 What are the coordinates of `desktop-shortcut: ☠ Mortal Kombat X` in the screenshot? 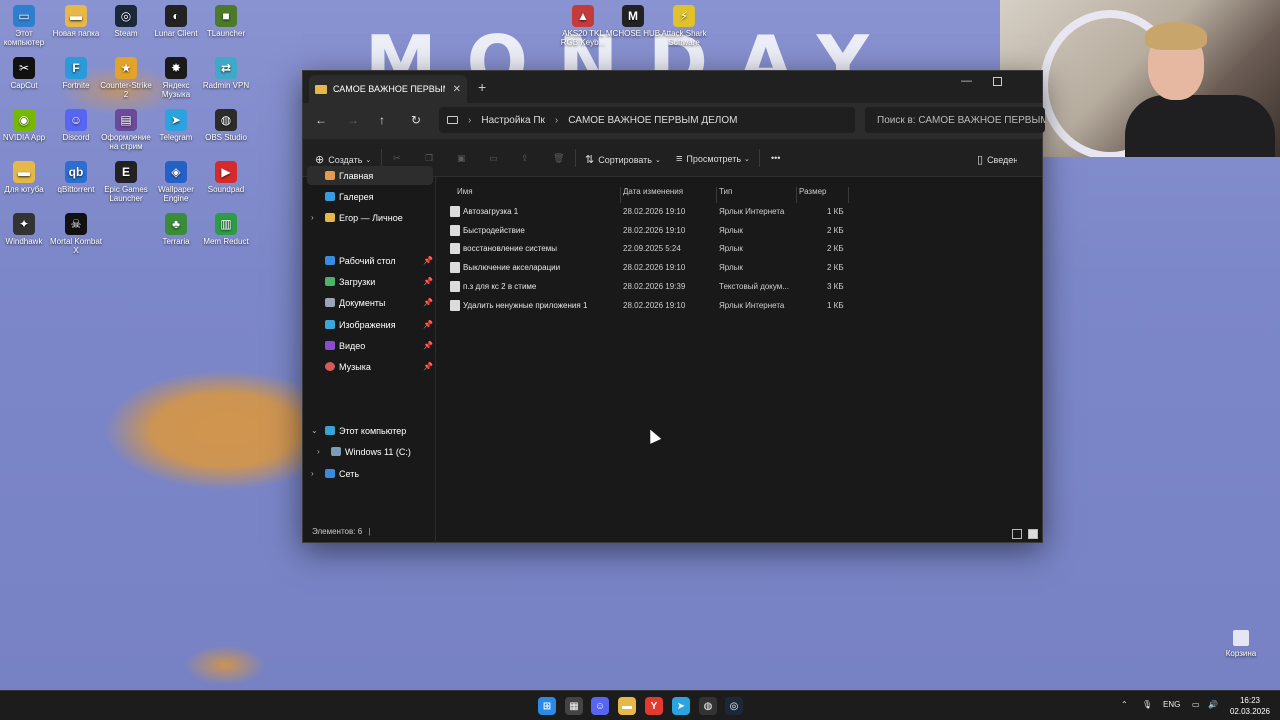 It's located at (76, 234).